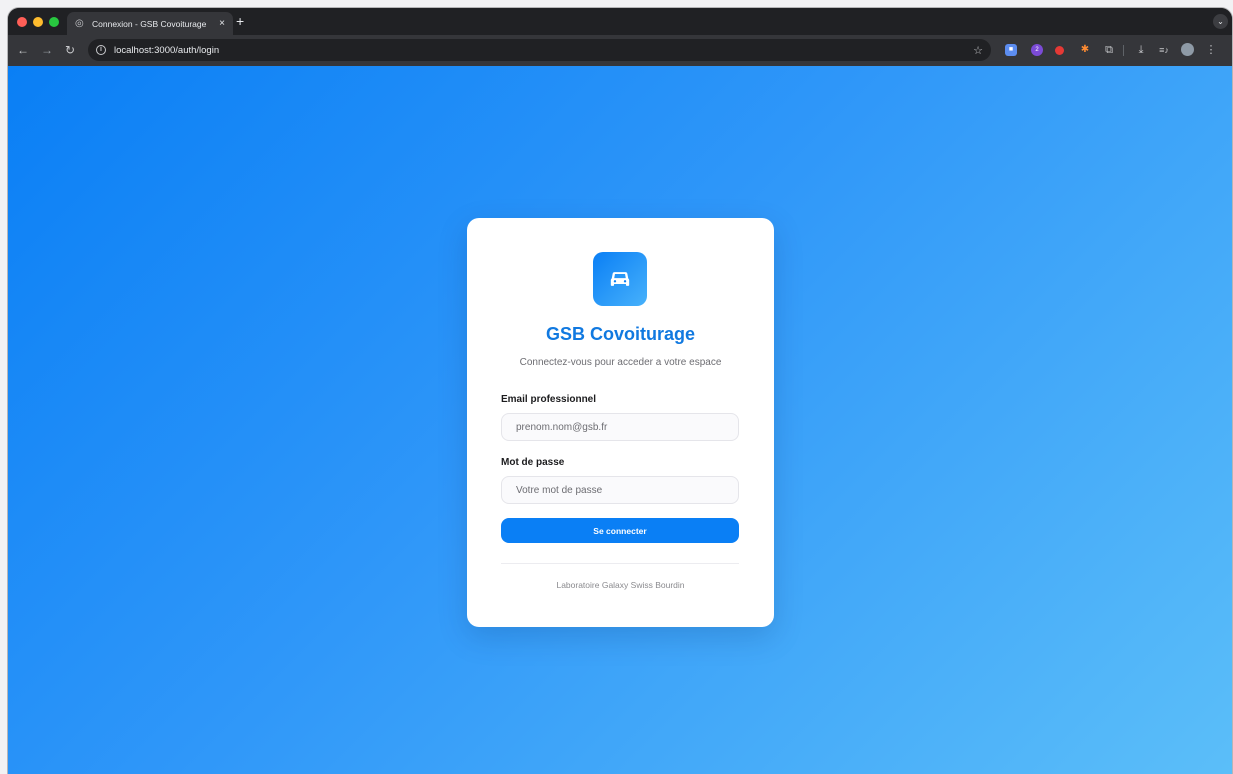 This screenshot has width=1233, height=774. What do you see at coordinates (38, 22) in the screenshot?
I see `minimize-window-button` at bounding box center [38, 22].